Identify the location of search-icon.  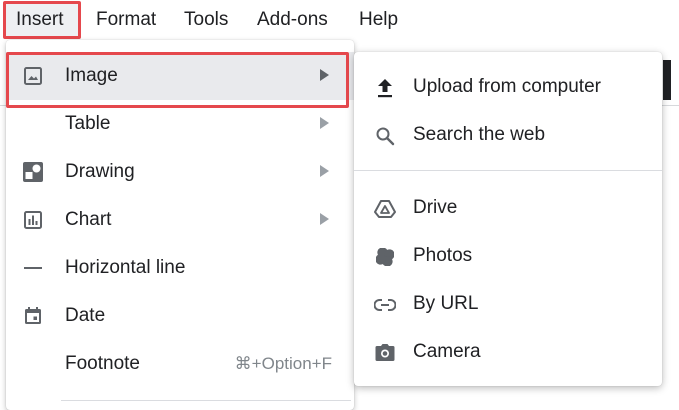
(385, 136).